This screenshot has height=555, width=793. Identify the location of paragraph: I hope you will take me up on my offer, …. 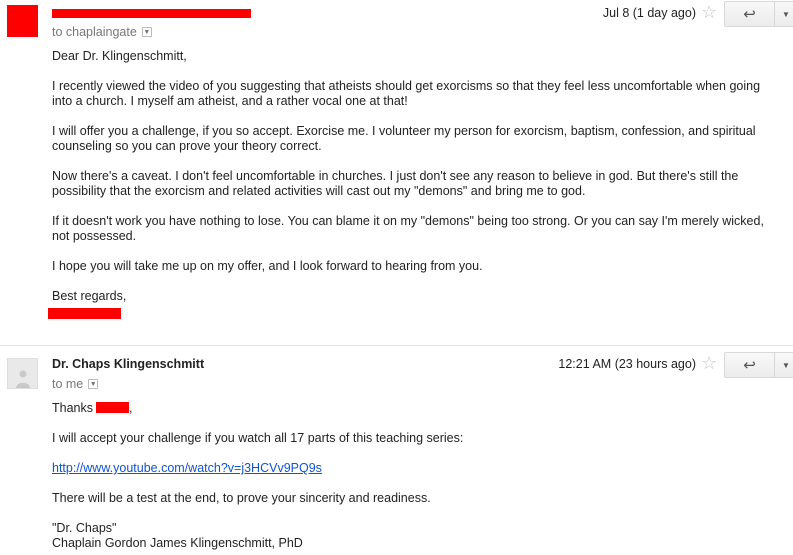
(267, 266).